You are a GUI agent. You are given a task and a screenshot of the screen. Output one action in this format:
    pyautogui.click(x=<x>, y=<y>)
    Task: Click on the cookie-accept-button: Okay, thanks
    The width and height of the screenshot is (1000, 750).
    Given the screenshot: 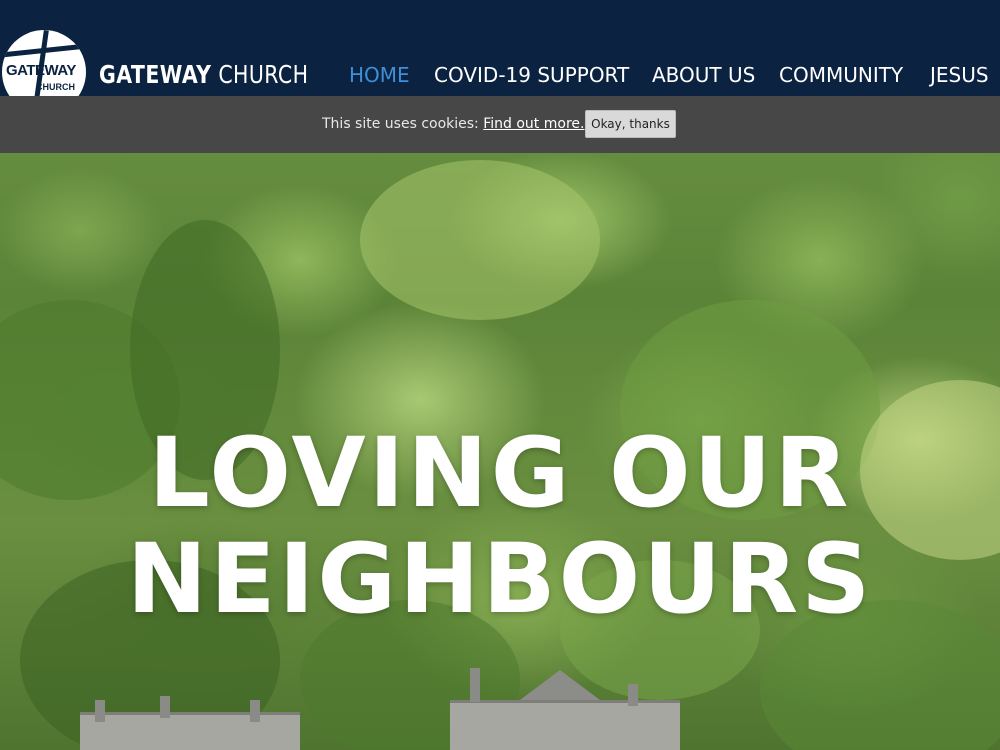 What is the action you would take?
    pyautogui.click(x=630, y=124)
    